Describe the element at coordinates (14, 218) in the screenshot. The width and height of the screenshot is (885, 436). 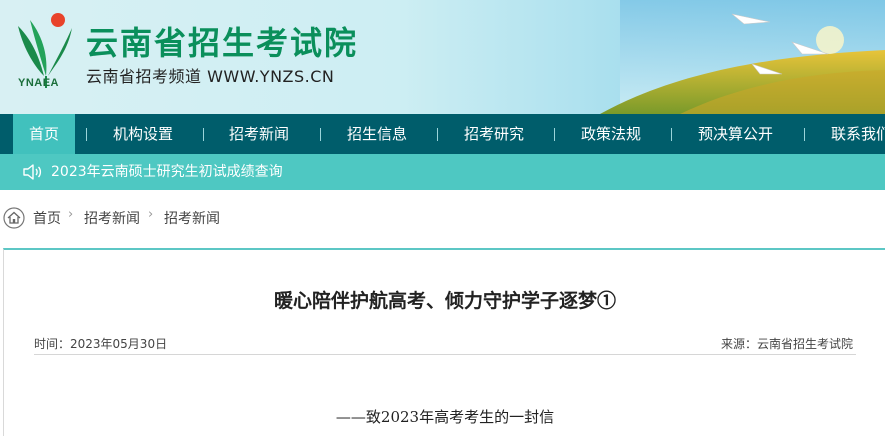
I see `home-icon` at that location.